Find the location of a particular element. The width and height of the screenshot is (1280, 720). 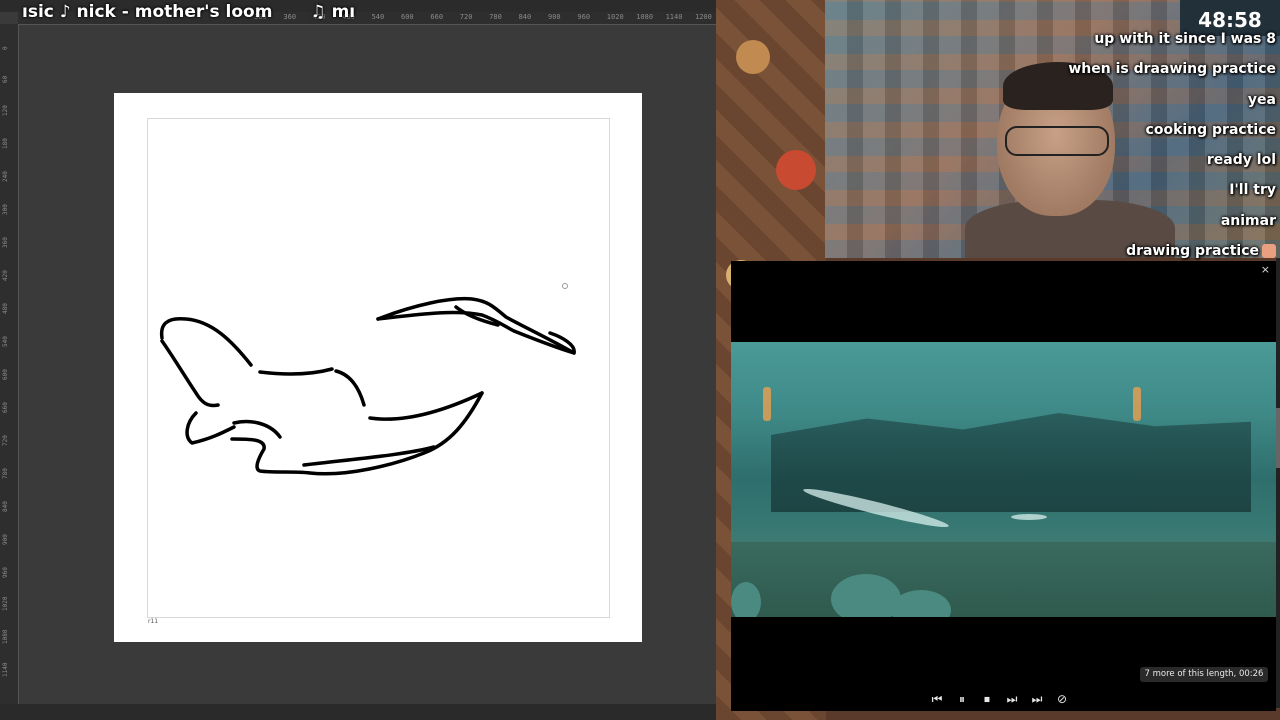

player-scrollbar is located at coordinates (1278, 483).